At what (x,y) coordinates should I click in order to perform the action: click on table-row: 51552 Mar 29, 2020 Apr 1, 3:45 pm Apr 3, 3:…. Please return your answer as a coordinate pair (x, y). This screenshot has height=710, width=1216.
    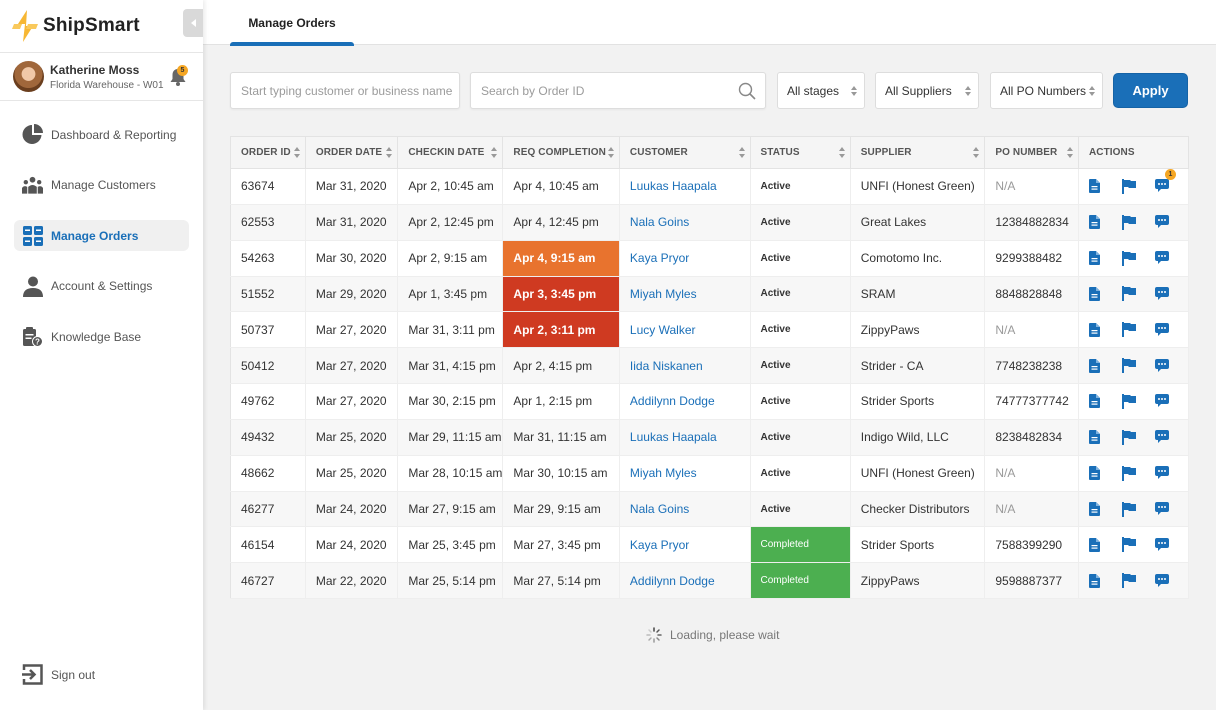
    Looking at the image, I should click on (710, 294).